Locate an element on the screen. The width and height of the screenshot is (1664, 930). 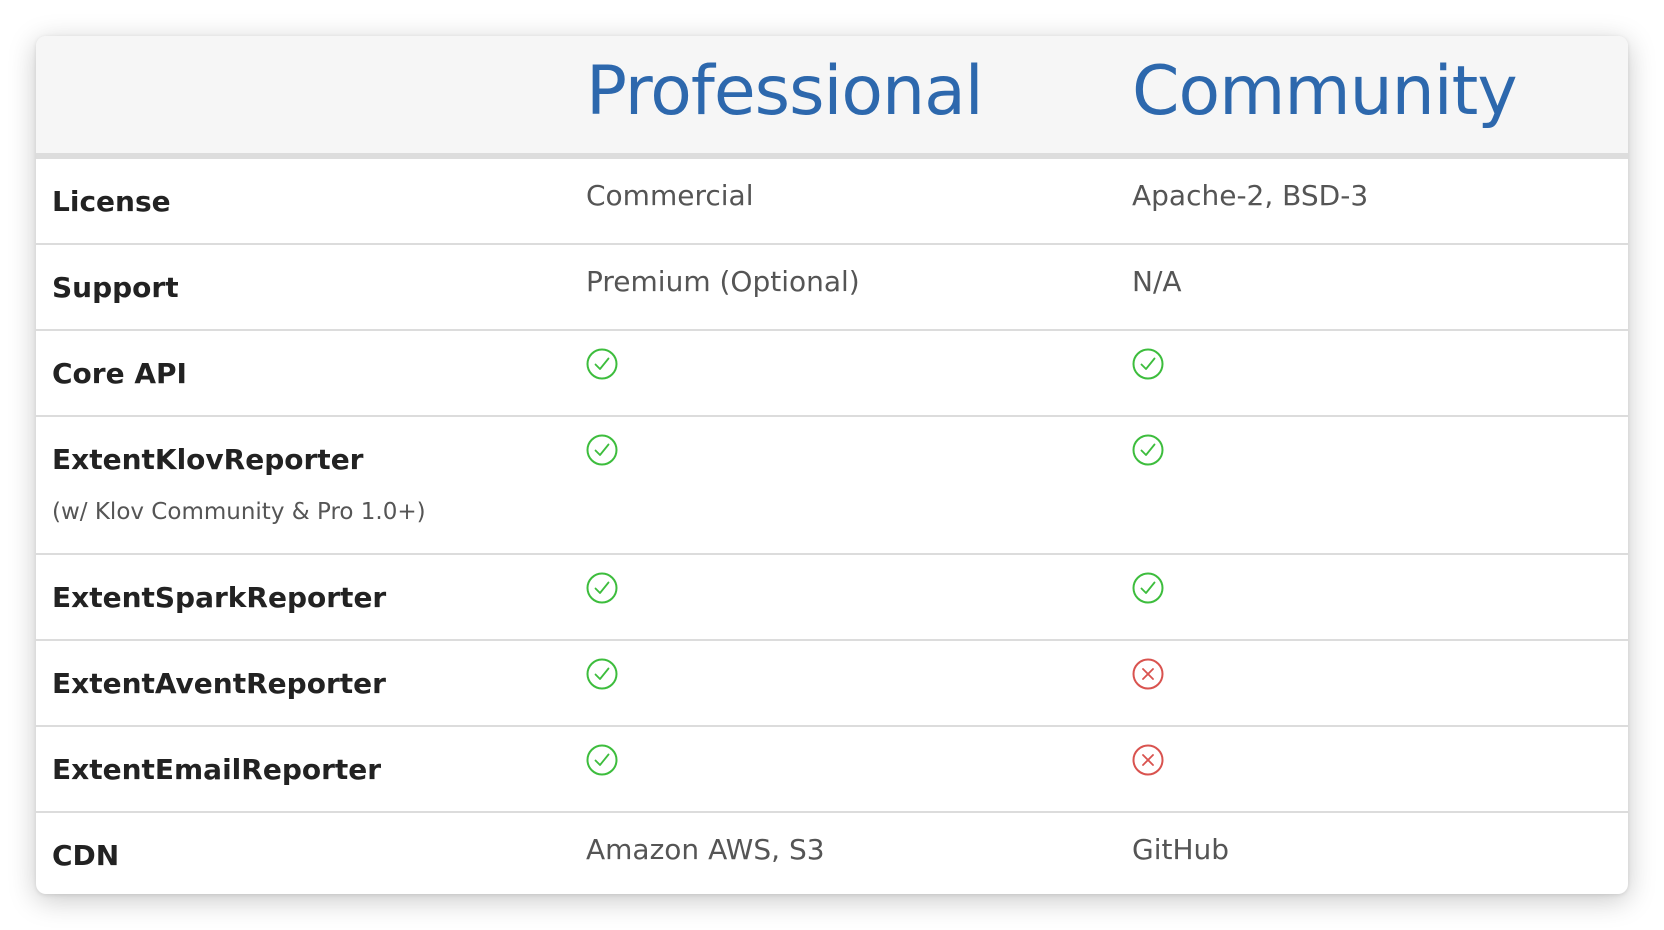
feature-note: (w/ Klov Community & Pro 1.0+) is located at coordinates (239, 512).